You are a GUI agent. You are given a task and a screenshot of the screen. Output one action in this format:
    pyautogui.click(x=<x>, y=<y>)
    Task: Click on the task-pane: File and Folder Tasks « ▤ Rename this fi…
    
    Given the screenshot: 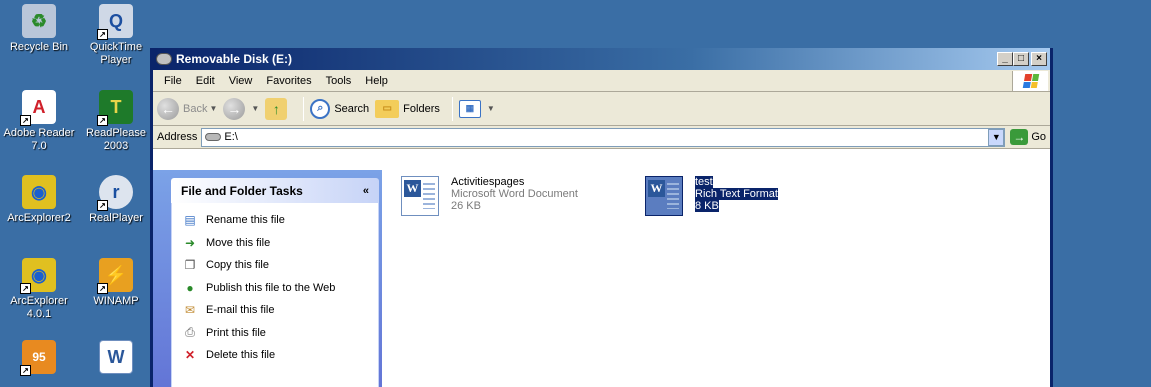 What is the action you would take?
    pyautogui.click(x=267, y=278)
    